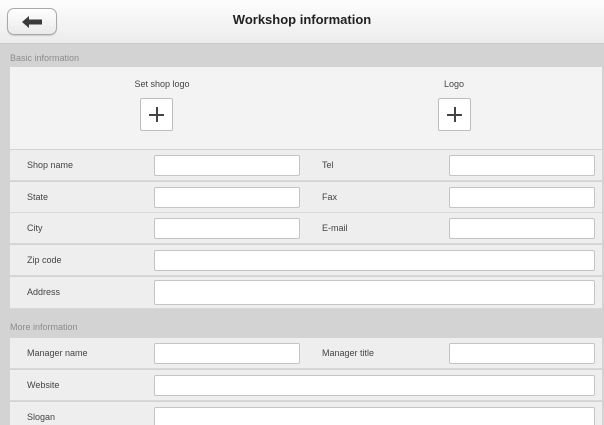  I want to click on manager-name-field, so click(227, 353).